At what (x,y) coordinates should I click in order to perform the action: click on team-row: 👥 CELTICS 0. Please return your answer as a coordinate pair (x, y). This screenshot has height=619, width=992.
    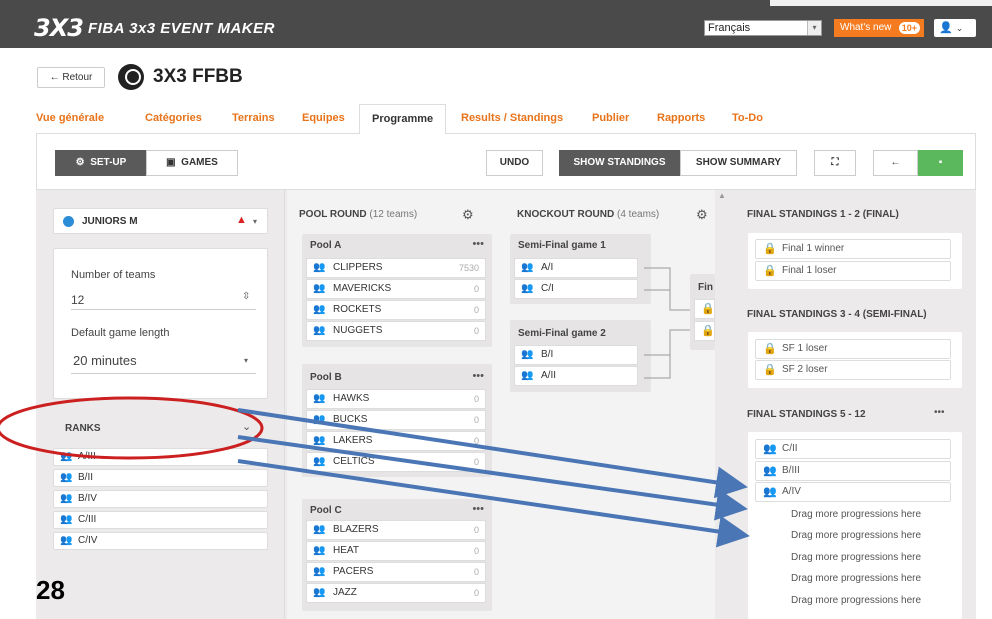
    Looking at the image, I should click on (396, 462).